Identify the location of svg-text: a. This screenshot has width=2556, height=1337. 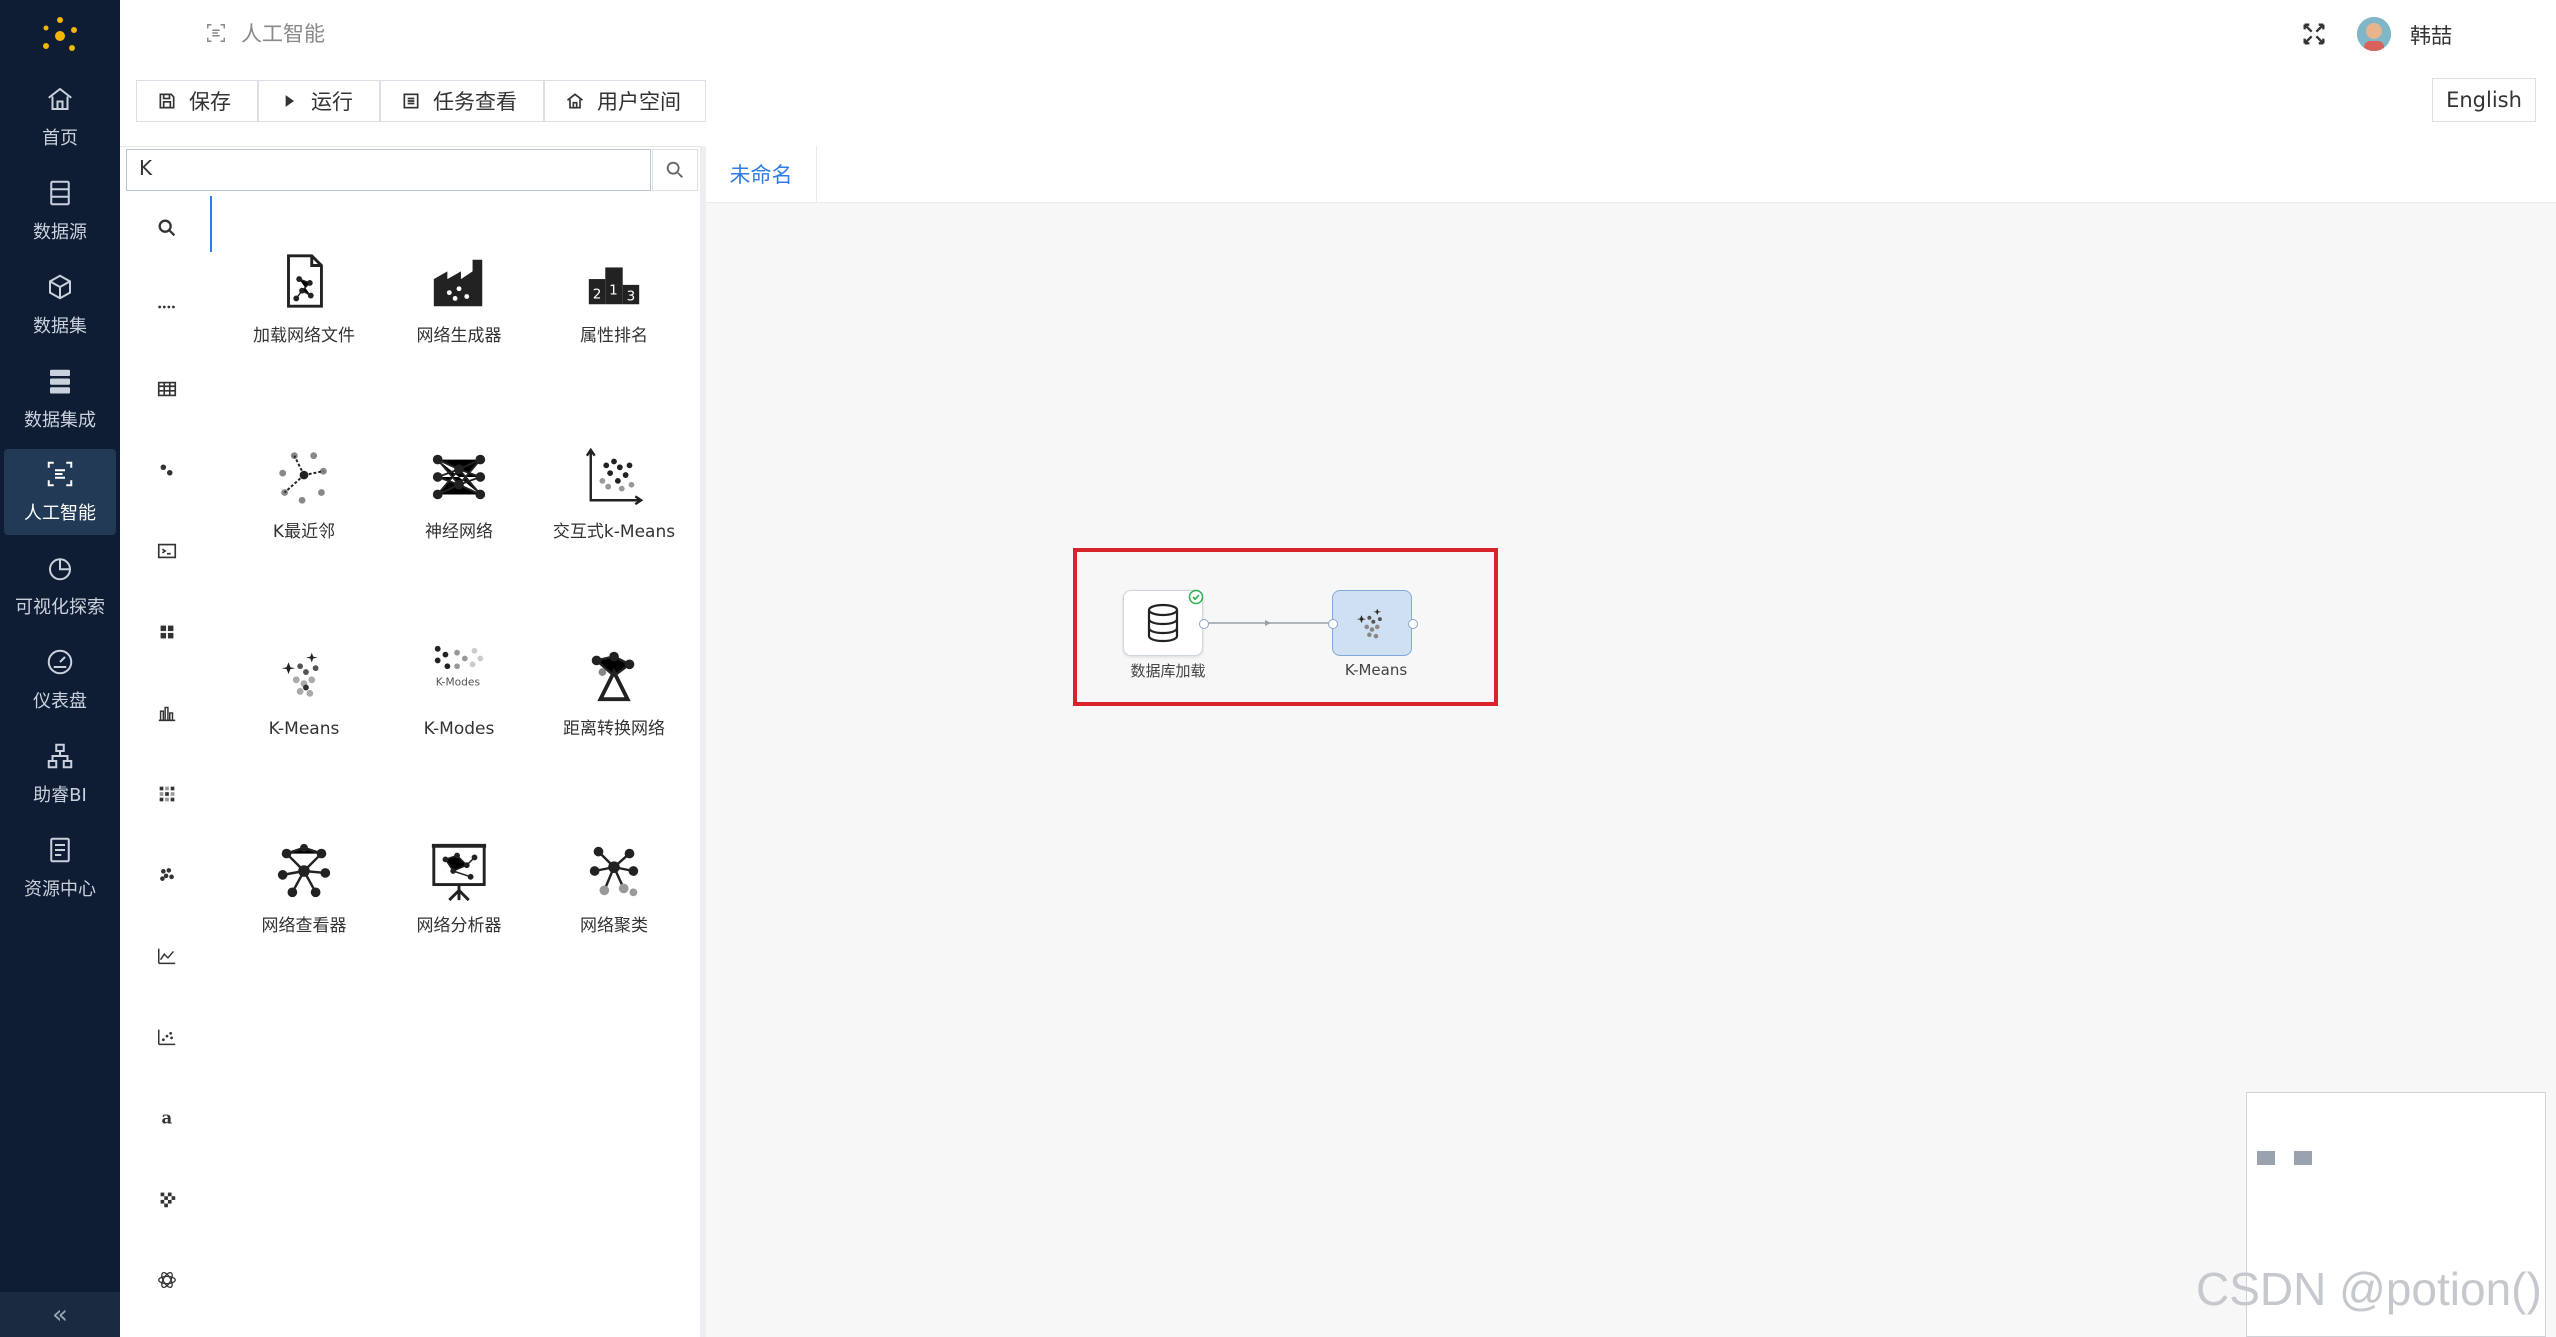
(167, 1118).